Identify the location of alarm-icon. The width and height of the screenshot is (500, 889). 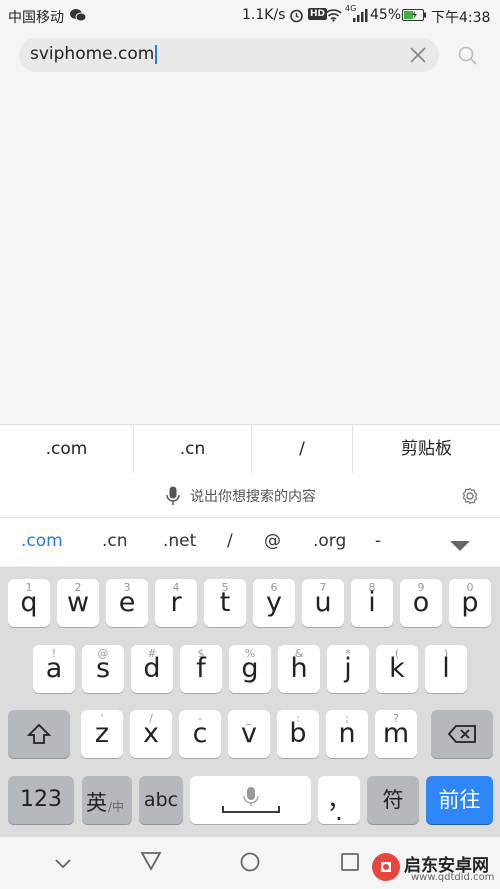
(296, 17).